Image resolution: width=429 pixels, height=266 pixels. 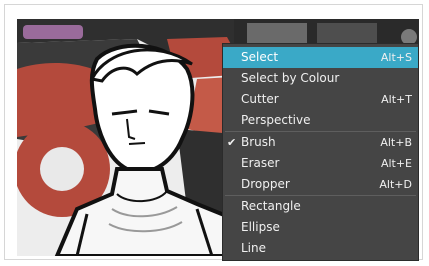 What do you see at coordinates (260, 227) in the screenshot?
I see `menu-item-label: Ellipse` at bounding box center [260, 227].